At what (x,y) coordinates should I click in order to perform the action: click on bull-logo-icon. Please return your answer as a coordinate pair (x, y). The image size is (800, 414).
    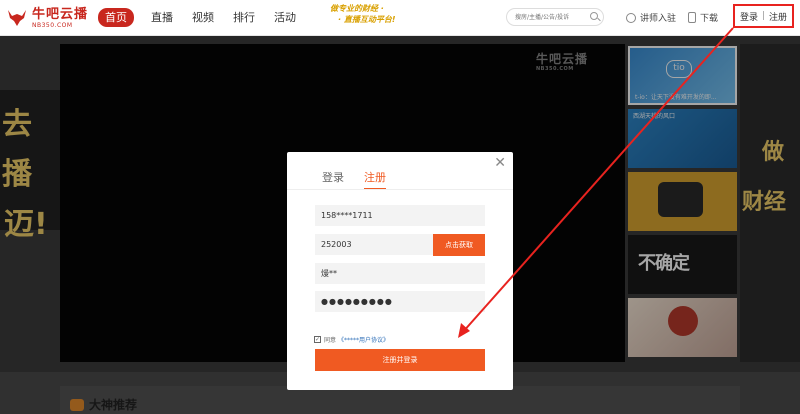
    Looking at the image, I should click on (17, 18).